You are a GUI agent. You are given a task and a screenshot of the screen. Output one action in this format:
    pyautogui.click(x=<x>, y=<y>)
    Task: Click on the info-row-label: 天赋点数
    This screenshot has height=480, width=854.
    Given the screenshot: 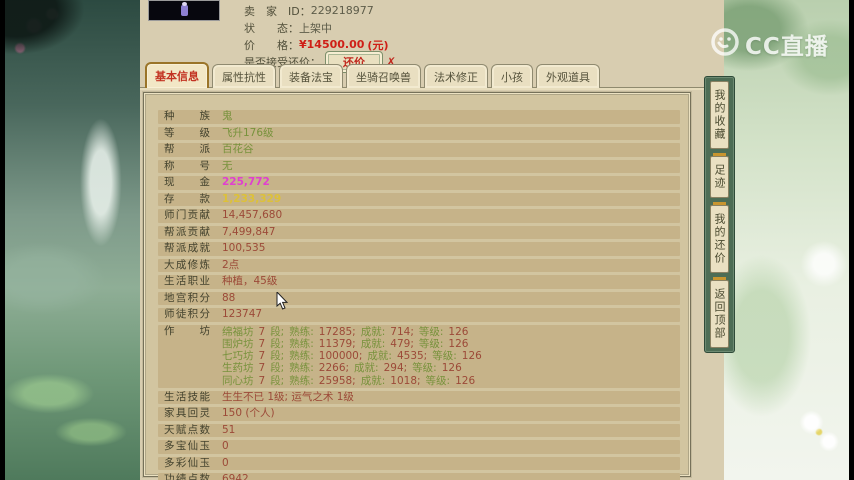 What is the action you would take?
    pyautogui.click(x=187, y=429)
    